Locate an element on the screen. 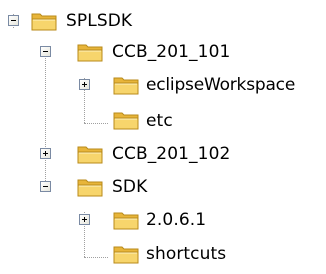  tree-item-ccb-201-102: CCB_201_102 is located at coordinates (120, 154).